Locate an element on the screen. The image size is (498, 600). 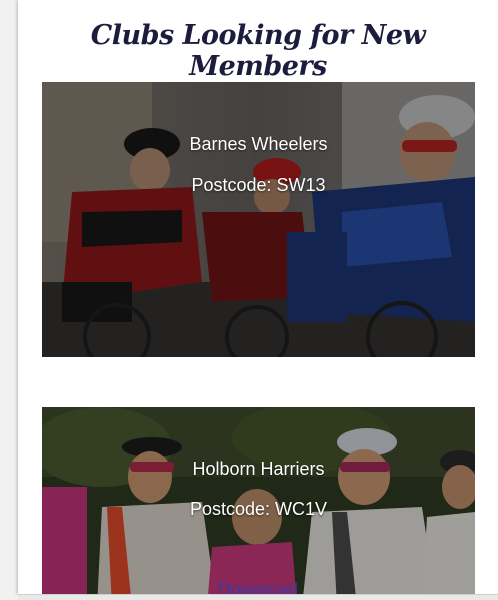
club-postcode: Postcode: SW13 is located at coordinates (258, 185).